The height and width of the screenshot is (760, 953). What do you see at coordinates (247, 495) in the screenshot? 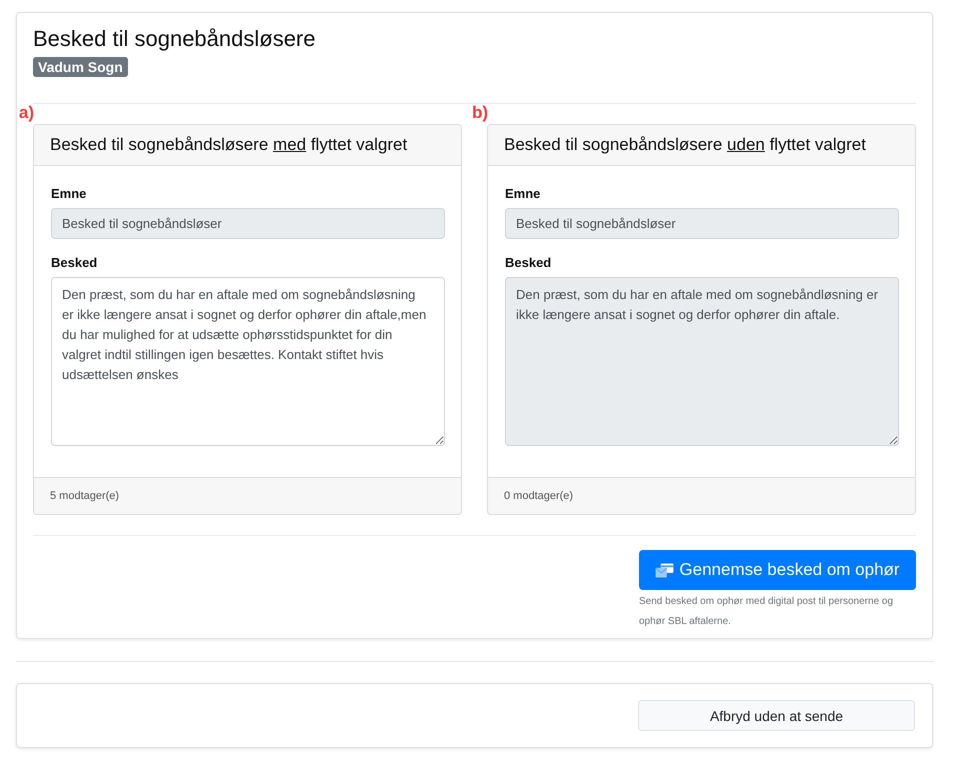
I see `recipient-count: 5 modtager(e)` at bounding box center [247, 495].